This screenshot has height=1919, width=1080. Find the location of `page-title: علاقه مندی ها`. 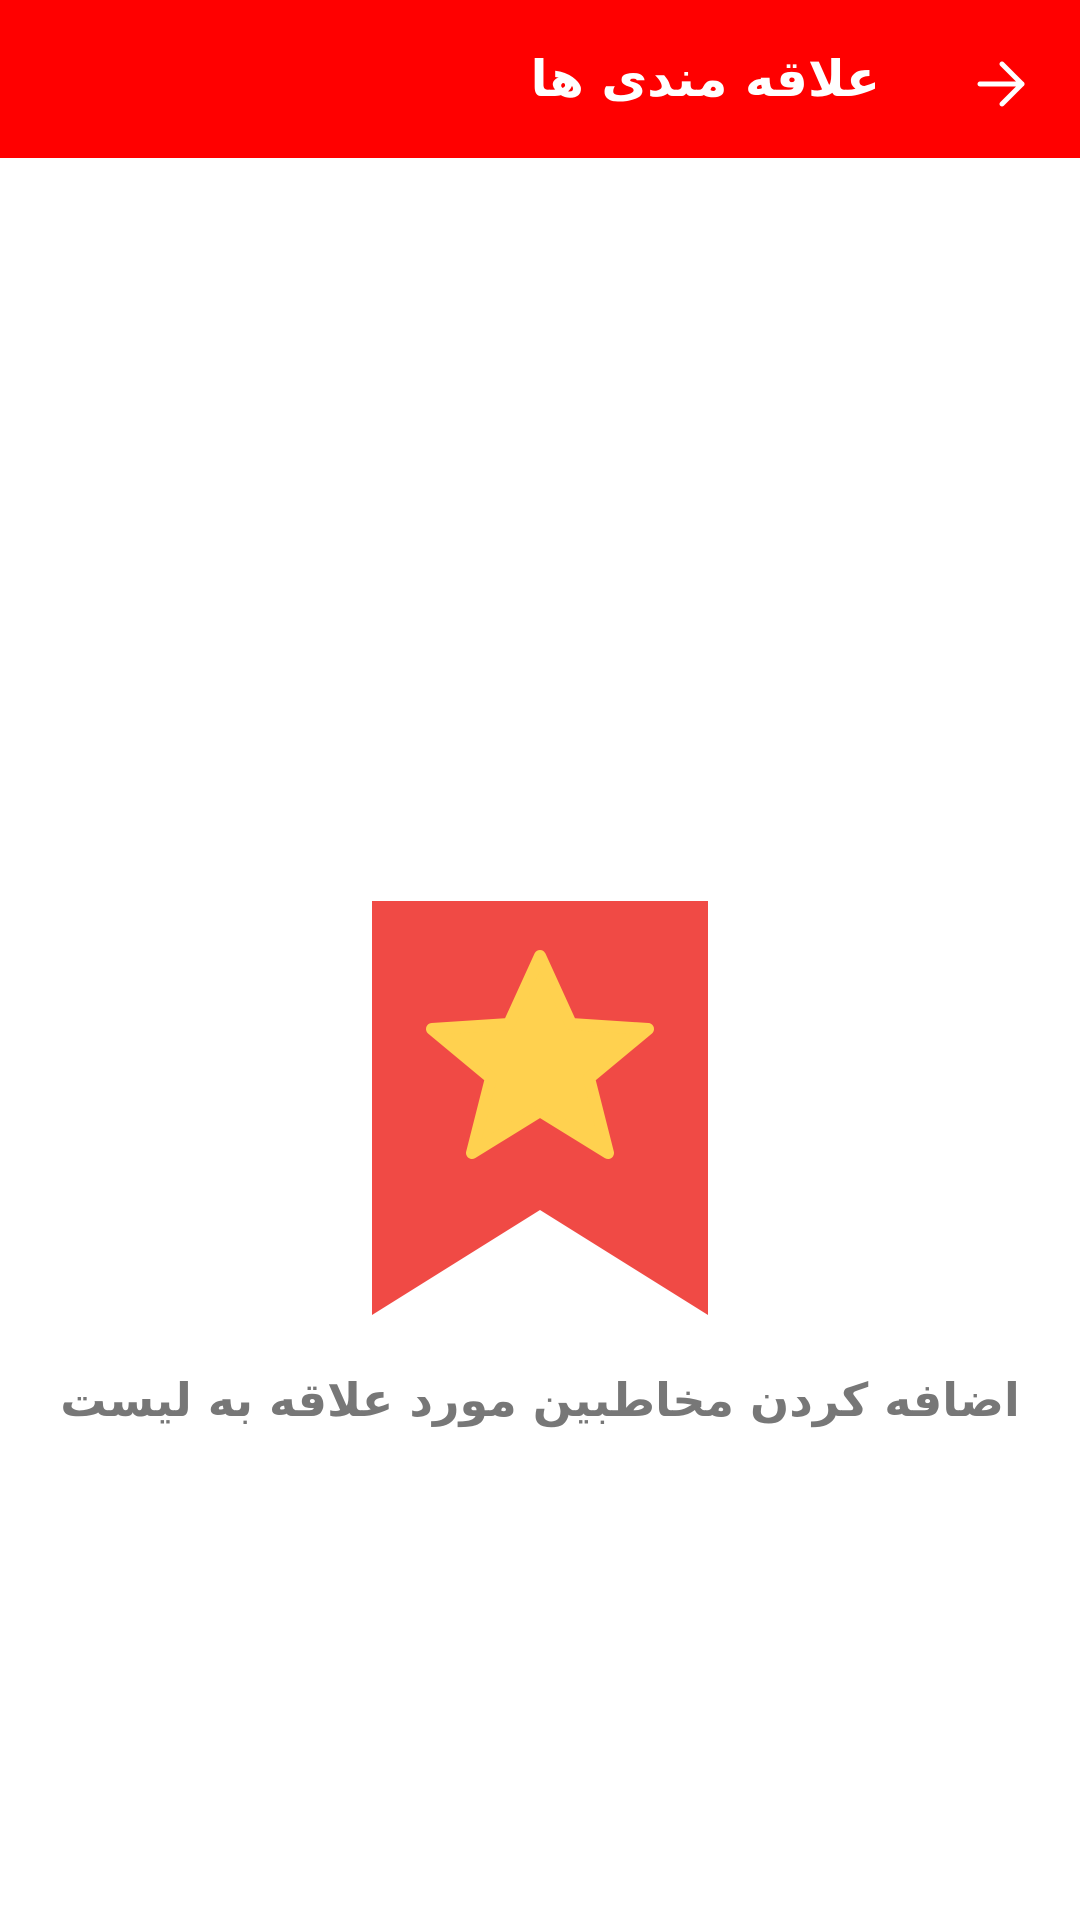

page-title: علاقه مندی ها is located at coordinates (705, 79).